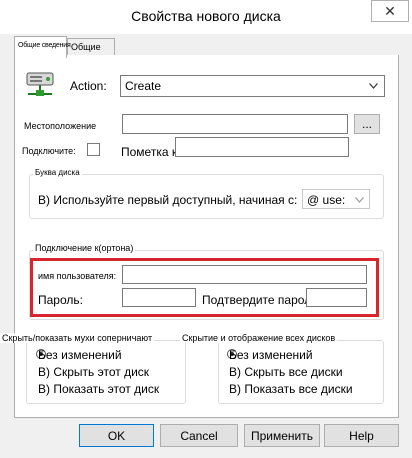  Describe the element at coordinates (86, 47) in the screenshot. I see `tab-common-label: Общие` at that location.